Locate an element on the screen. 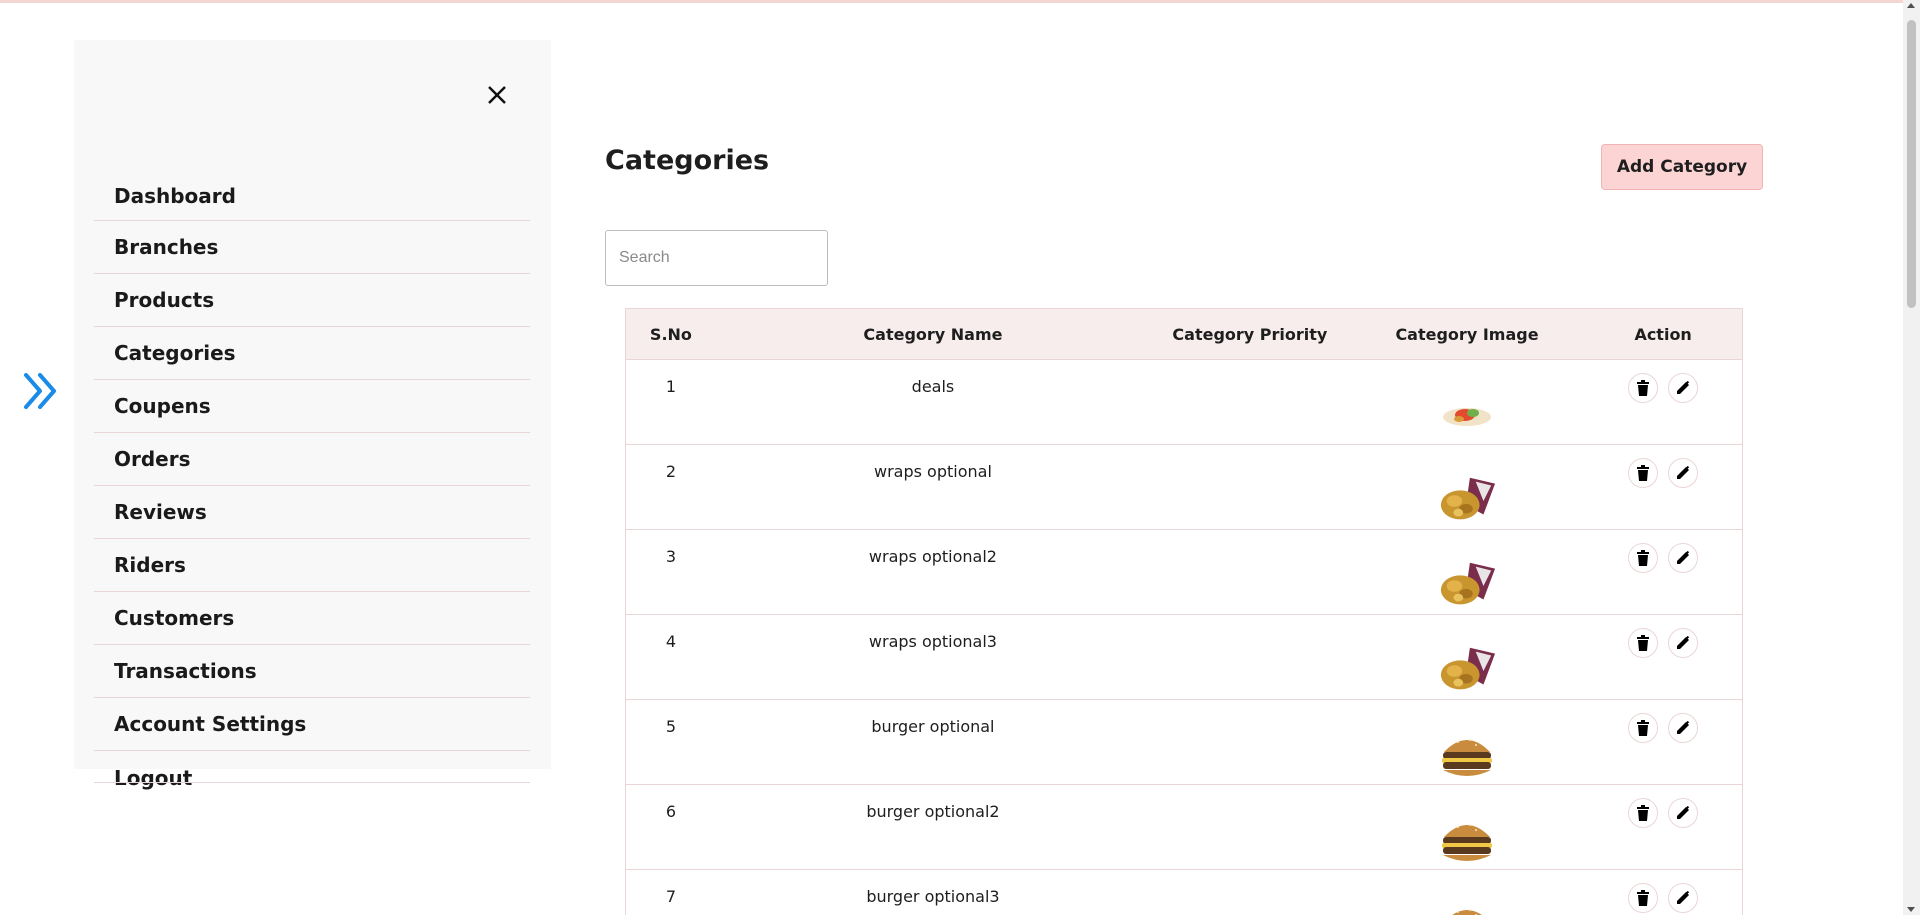  cell-sno: 6 is located at coordinates (671, 811).